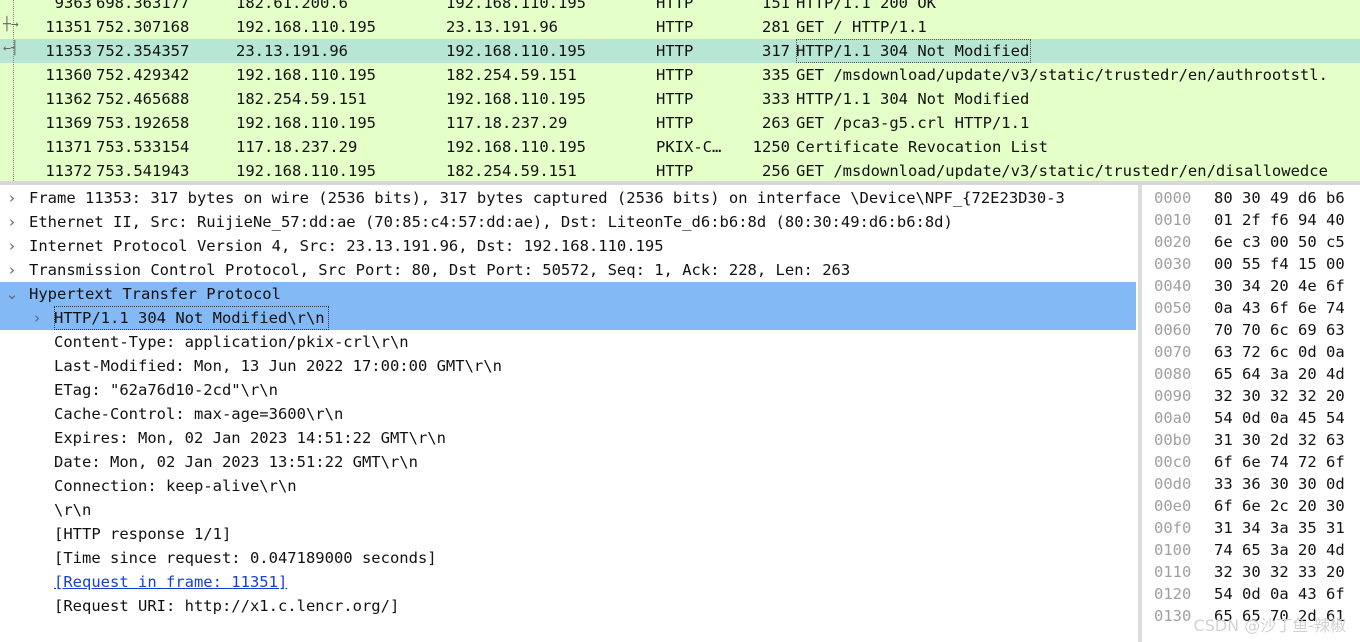 The image size is (1360, 642). What do you see at coordinates (1251, 594) in the screenshot?
I see `hex-row: 0120 54 0d 0a 43 6f` at bounding box center [1251, 594].